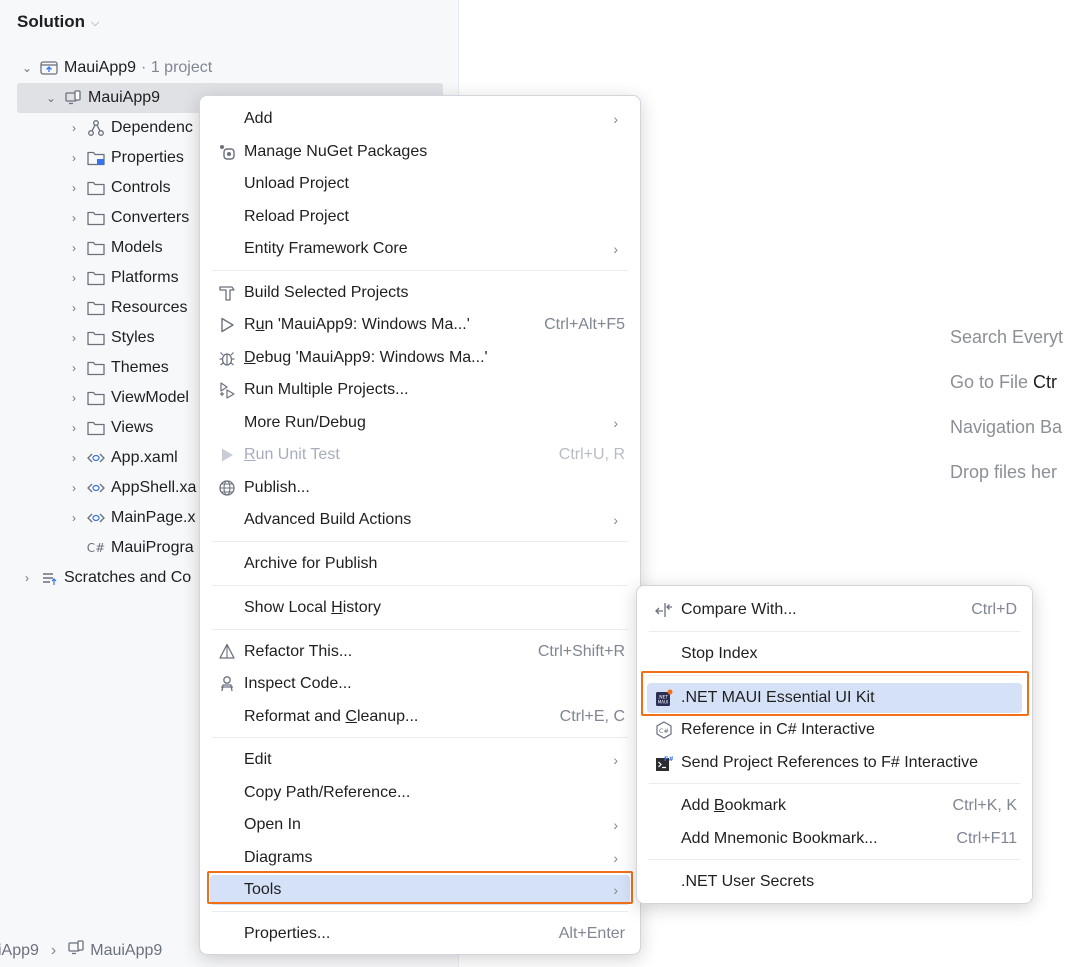 The width and height of the screenshot is (1077, 967). What do you see at coordinates (141, 187) in the screenshot?
I see `tree-item-label: Controls` at bounding box center [141, 187].